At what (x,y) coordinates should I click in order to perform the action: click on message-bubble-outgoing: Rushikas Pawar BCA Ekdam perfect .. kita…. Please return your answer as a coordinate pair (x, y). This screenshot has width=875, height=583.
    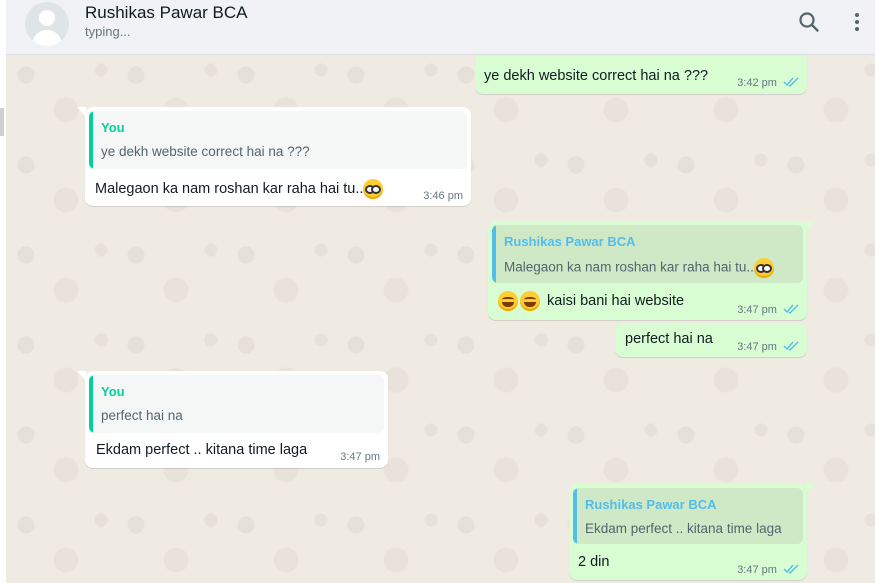
    Looking at the image, I should click on (692, 532).